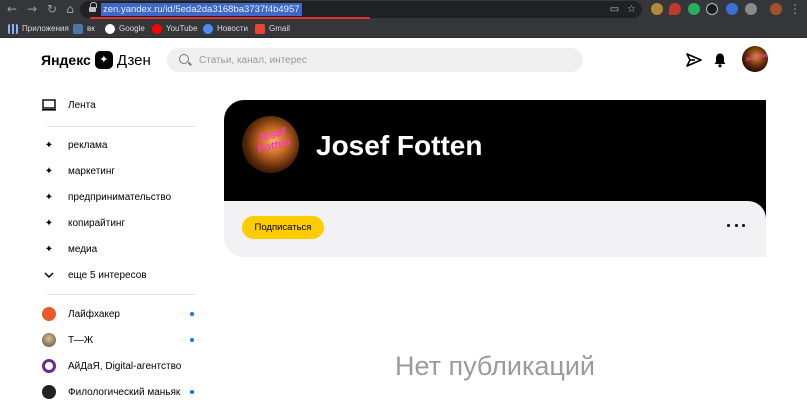  What do you see at coordinates (260, 28) in the screenshot?
I see `gmail-icon` at bounding box center [260, 28].